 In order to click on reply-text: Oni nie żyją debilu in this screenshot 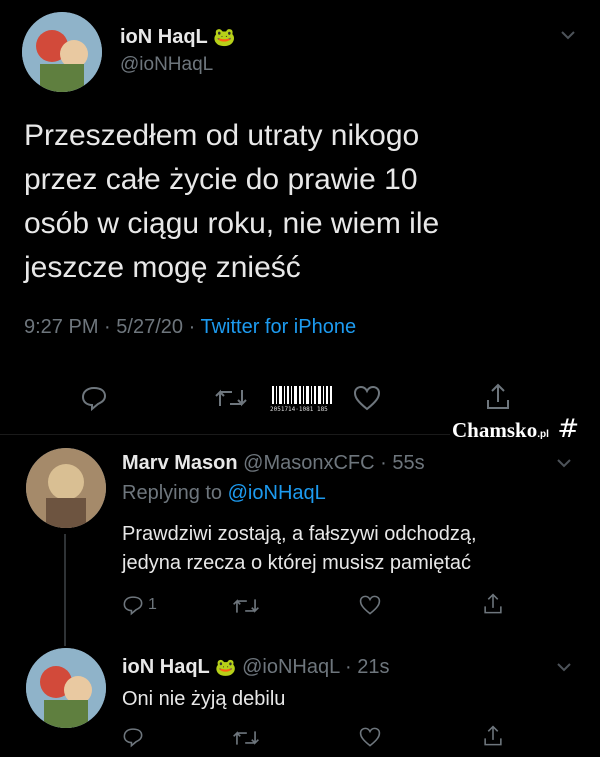, I will do `click(204, 699)`.